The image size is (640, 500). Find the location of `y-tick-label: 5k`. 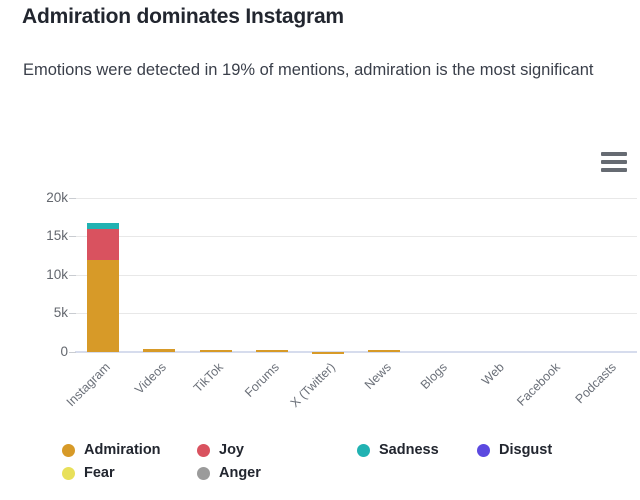

y-tick-label: 5k is located at coordinates (60, 313).